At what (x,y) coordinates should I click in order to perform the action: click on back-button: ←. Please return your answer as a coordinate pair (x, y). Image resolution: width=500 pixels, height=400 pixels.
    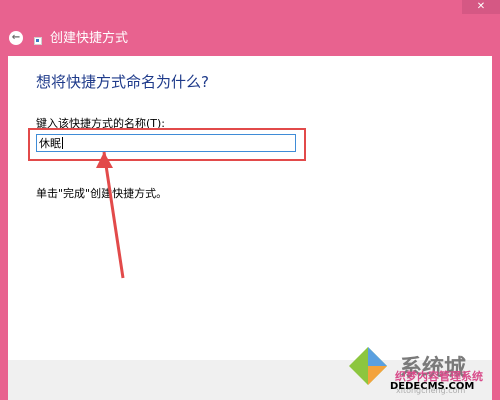
    Looking at the image, I should click on (16, 38).